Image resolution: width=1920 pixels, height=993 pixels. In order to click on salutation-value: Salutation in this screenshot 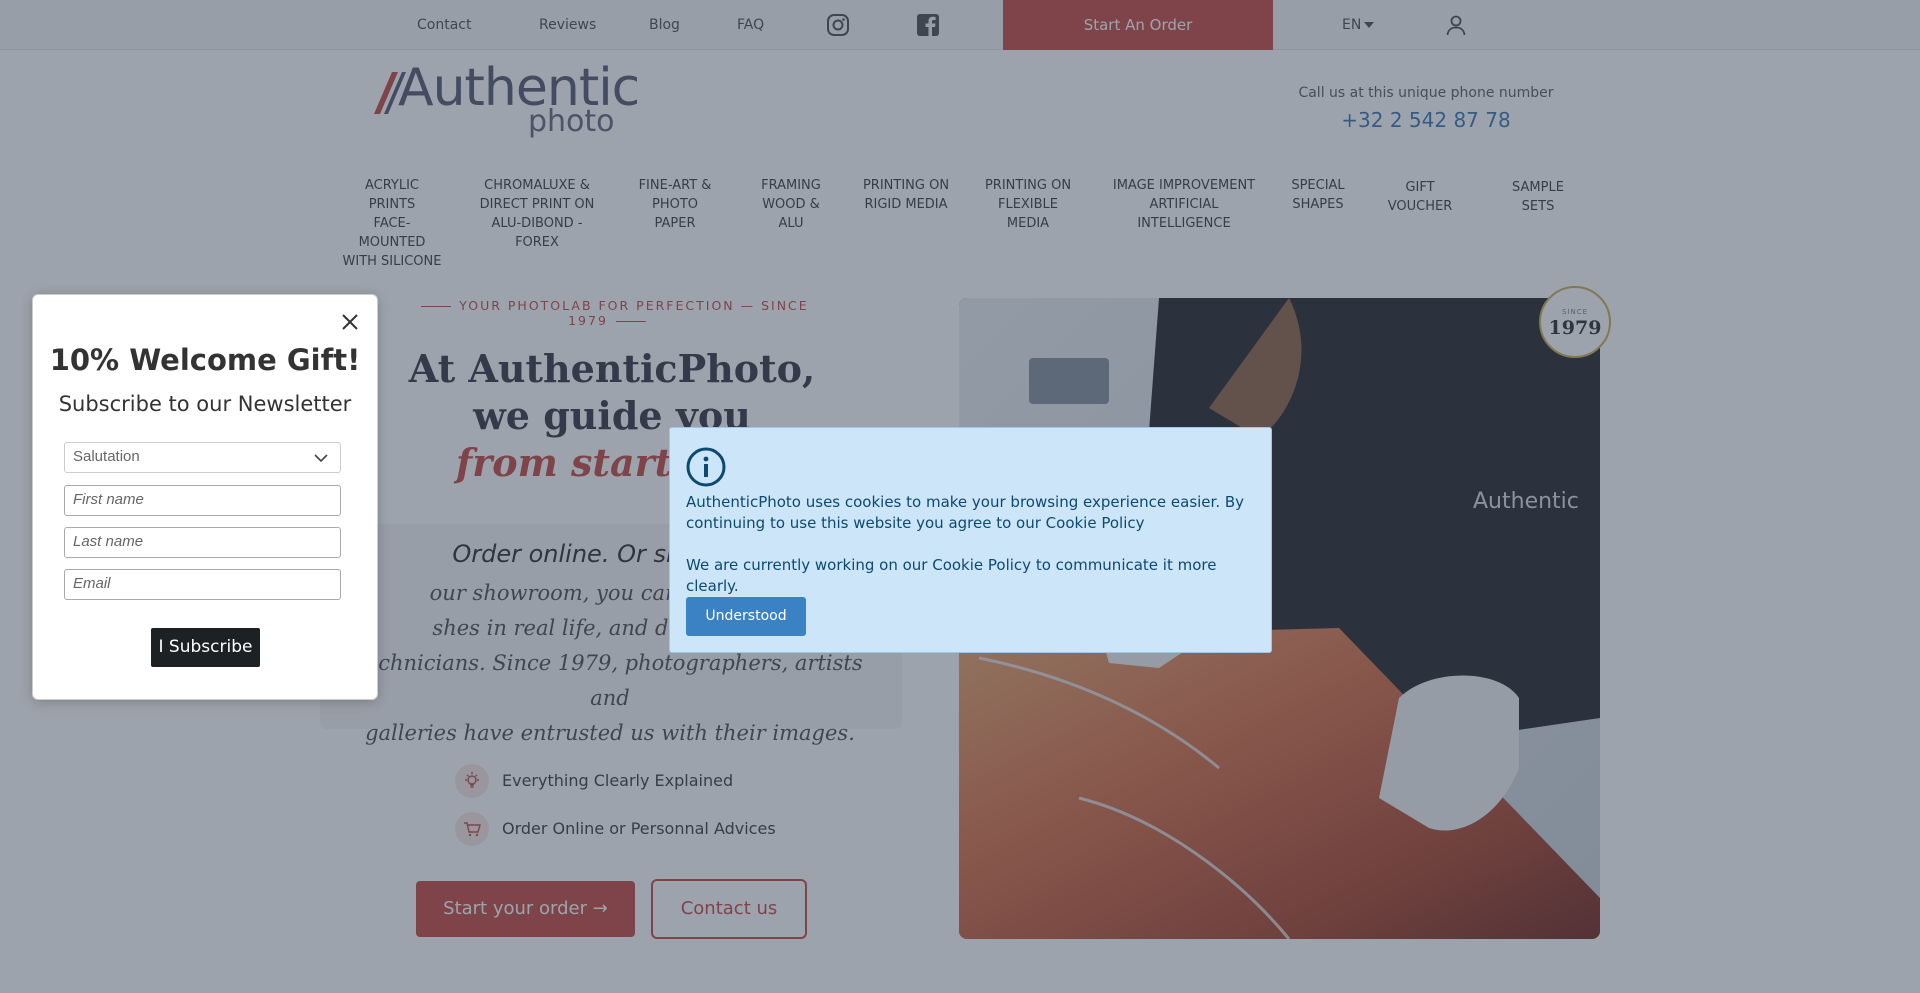, I will do `click(106, 456)`.